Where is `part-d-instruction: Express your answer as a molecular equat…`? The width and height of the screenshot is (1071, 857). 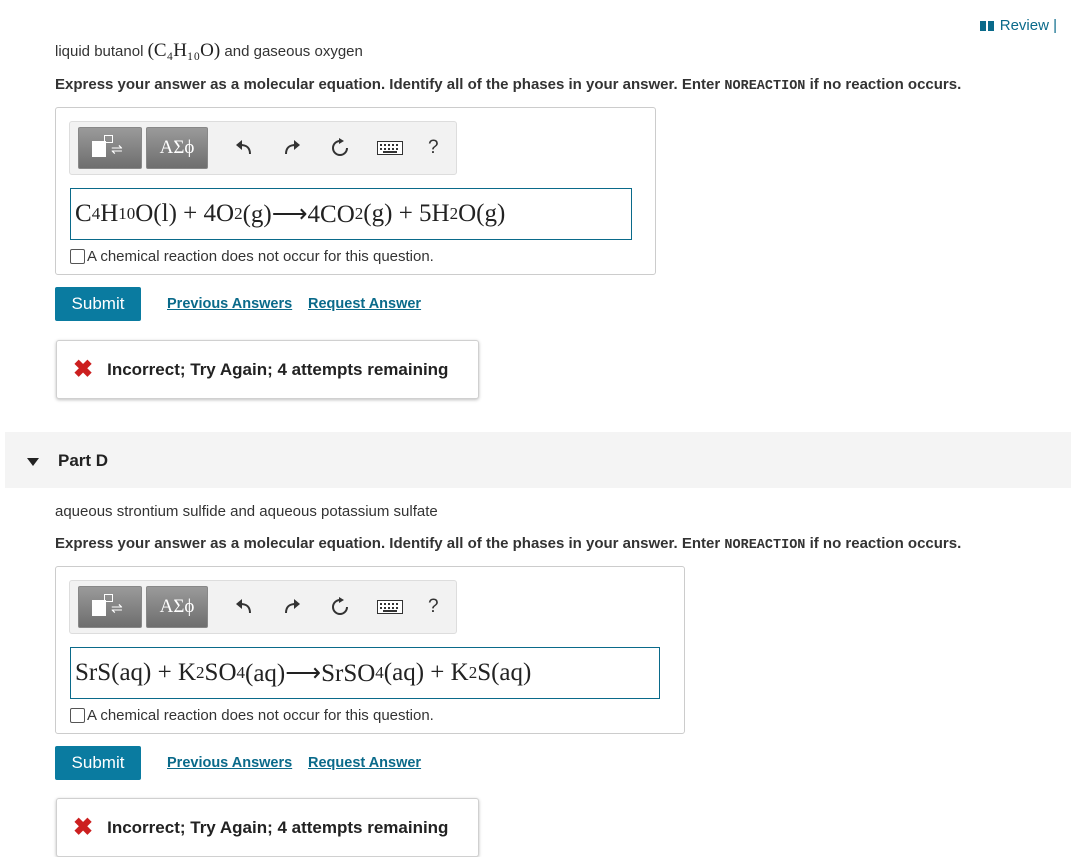
part-d-instruction: Express your answer as a molecular equat… is located at coordinates (508, 544).